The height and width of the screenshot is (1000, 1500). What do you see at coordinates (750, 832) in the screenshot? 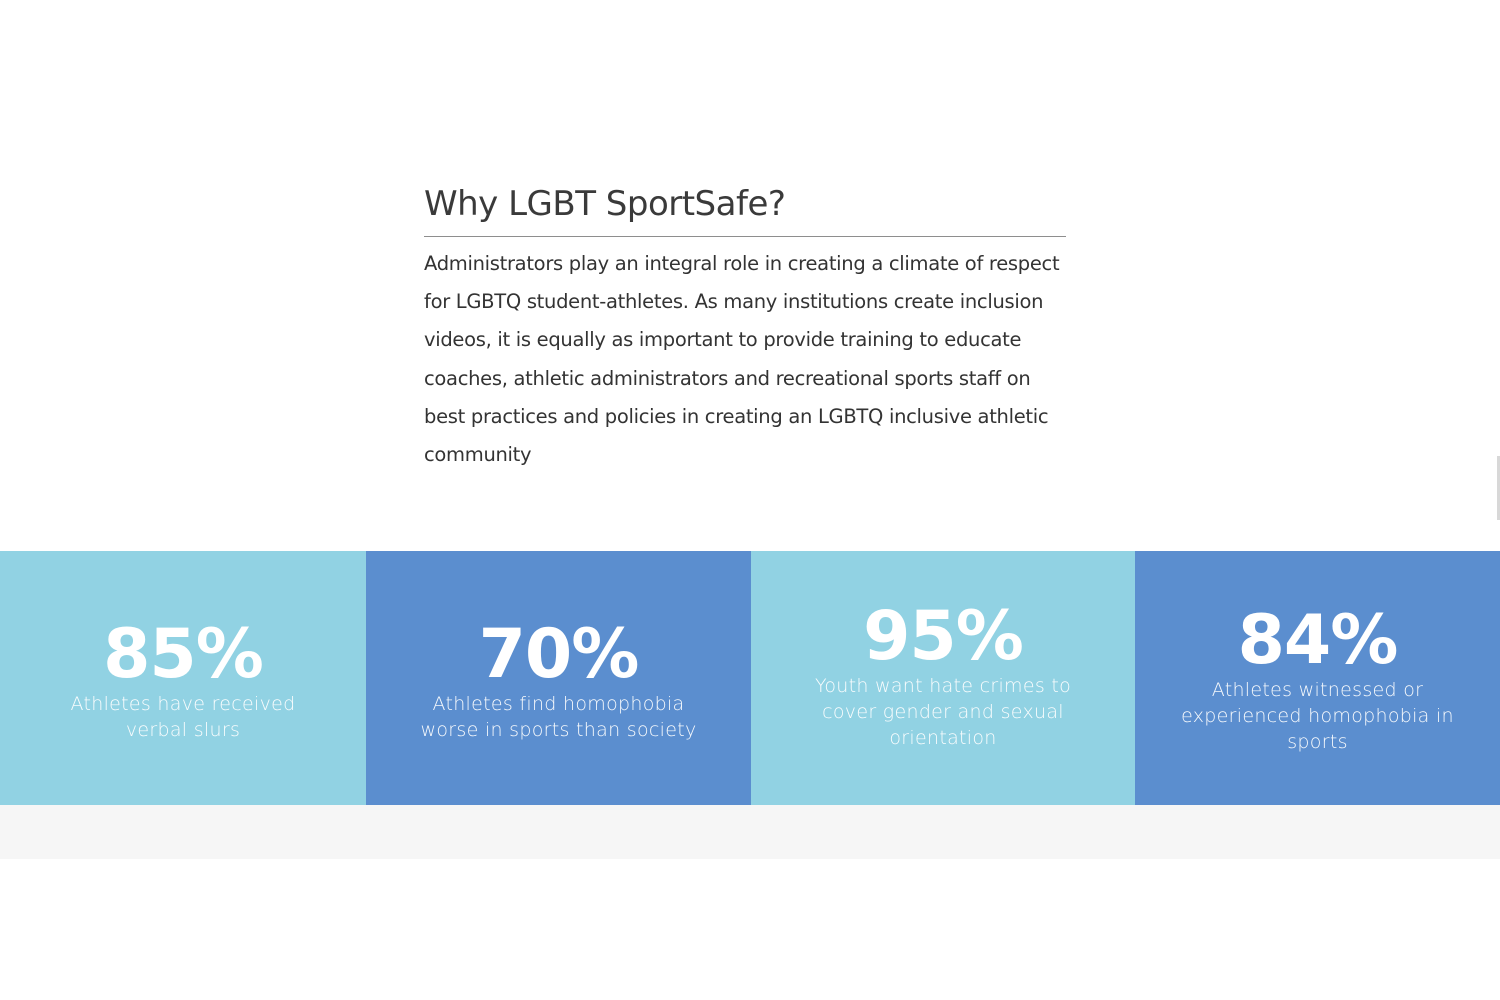
I see `footer-band` at bounding box center [750, 832].